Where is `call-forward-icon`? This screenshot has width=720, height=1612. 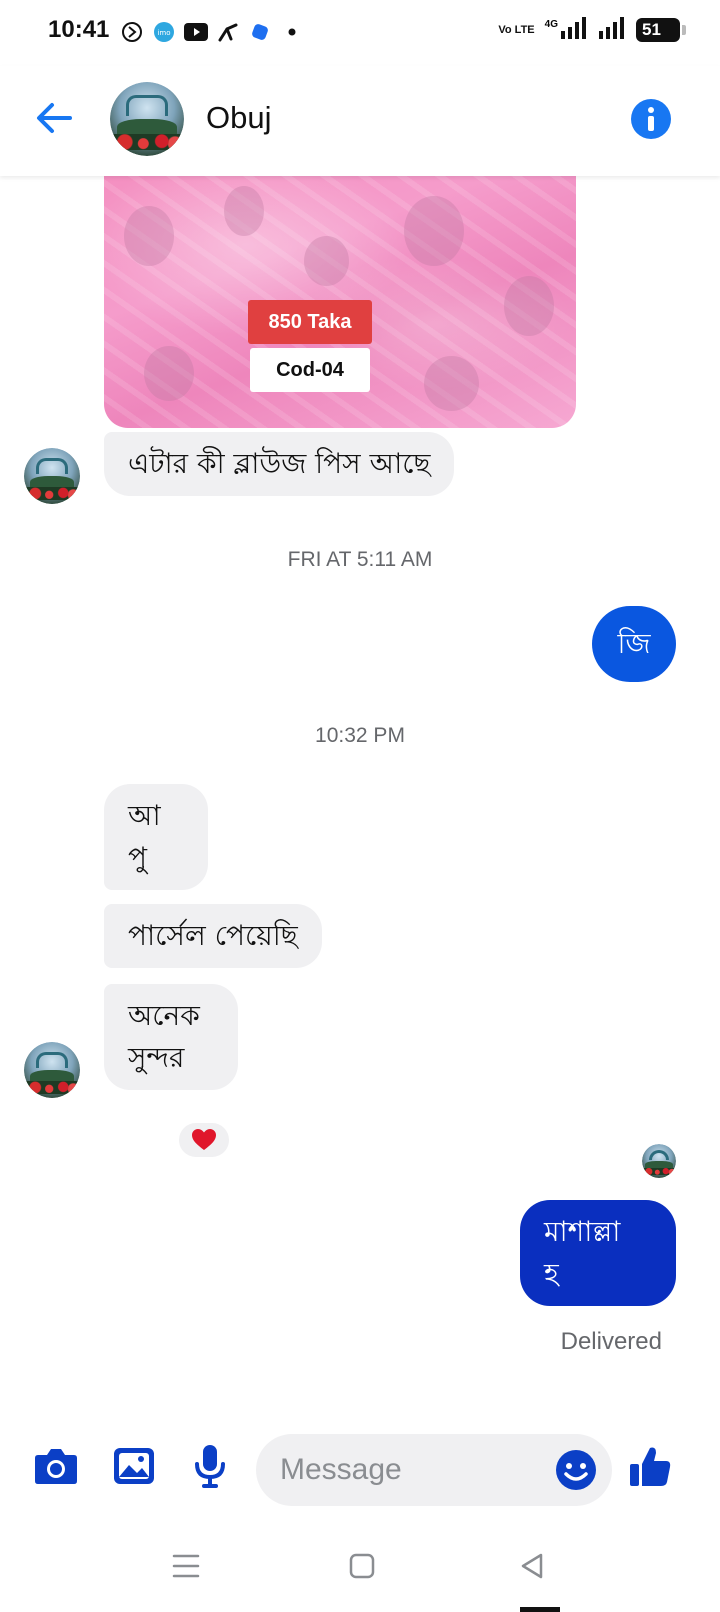 call-forward-icon is located at coordinates (132, 32).